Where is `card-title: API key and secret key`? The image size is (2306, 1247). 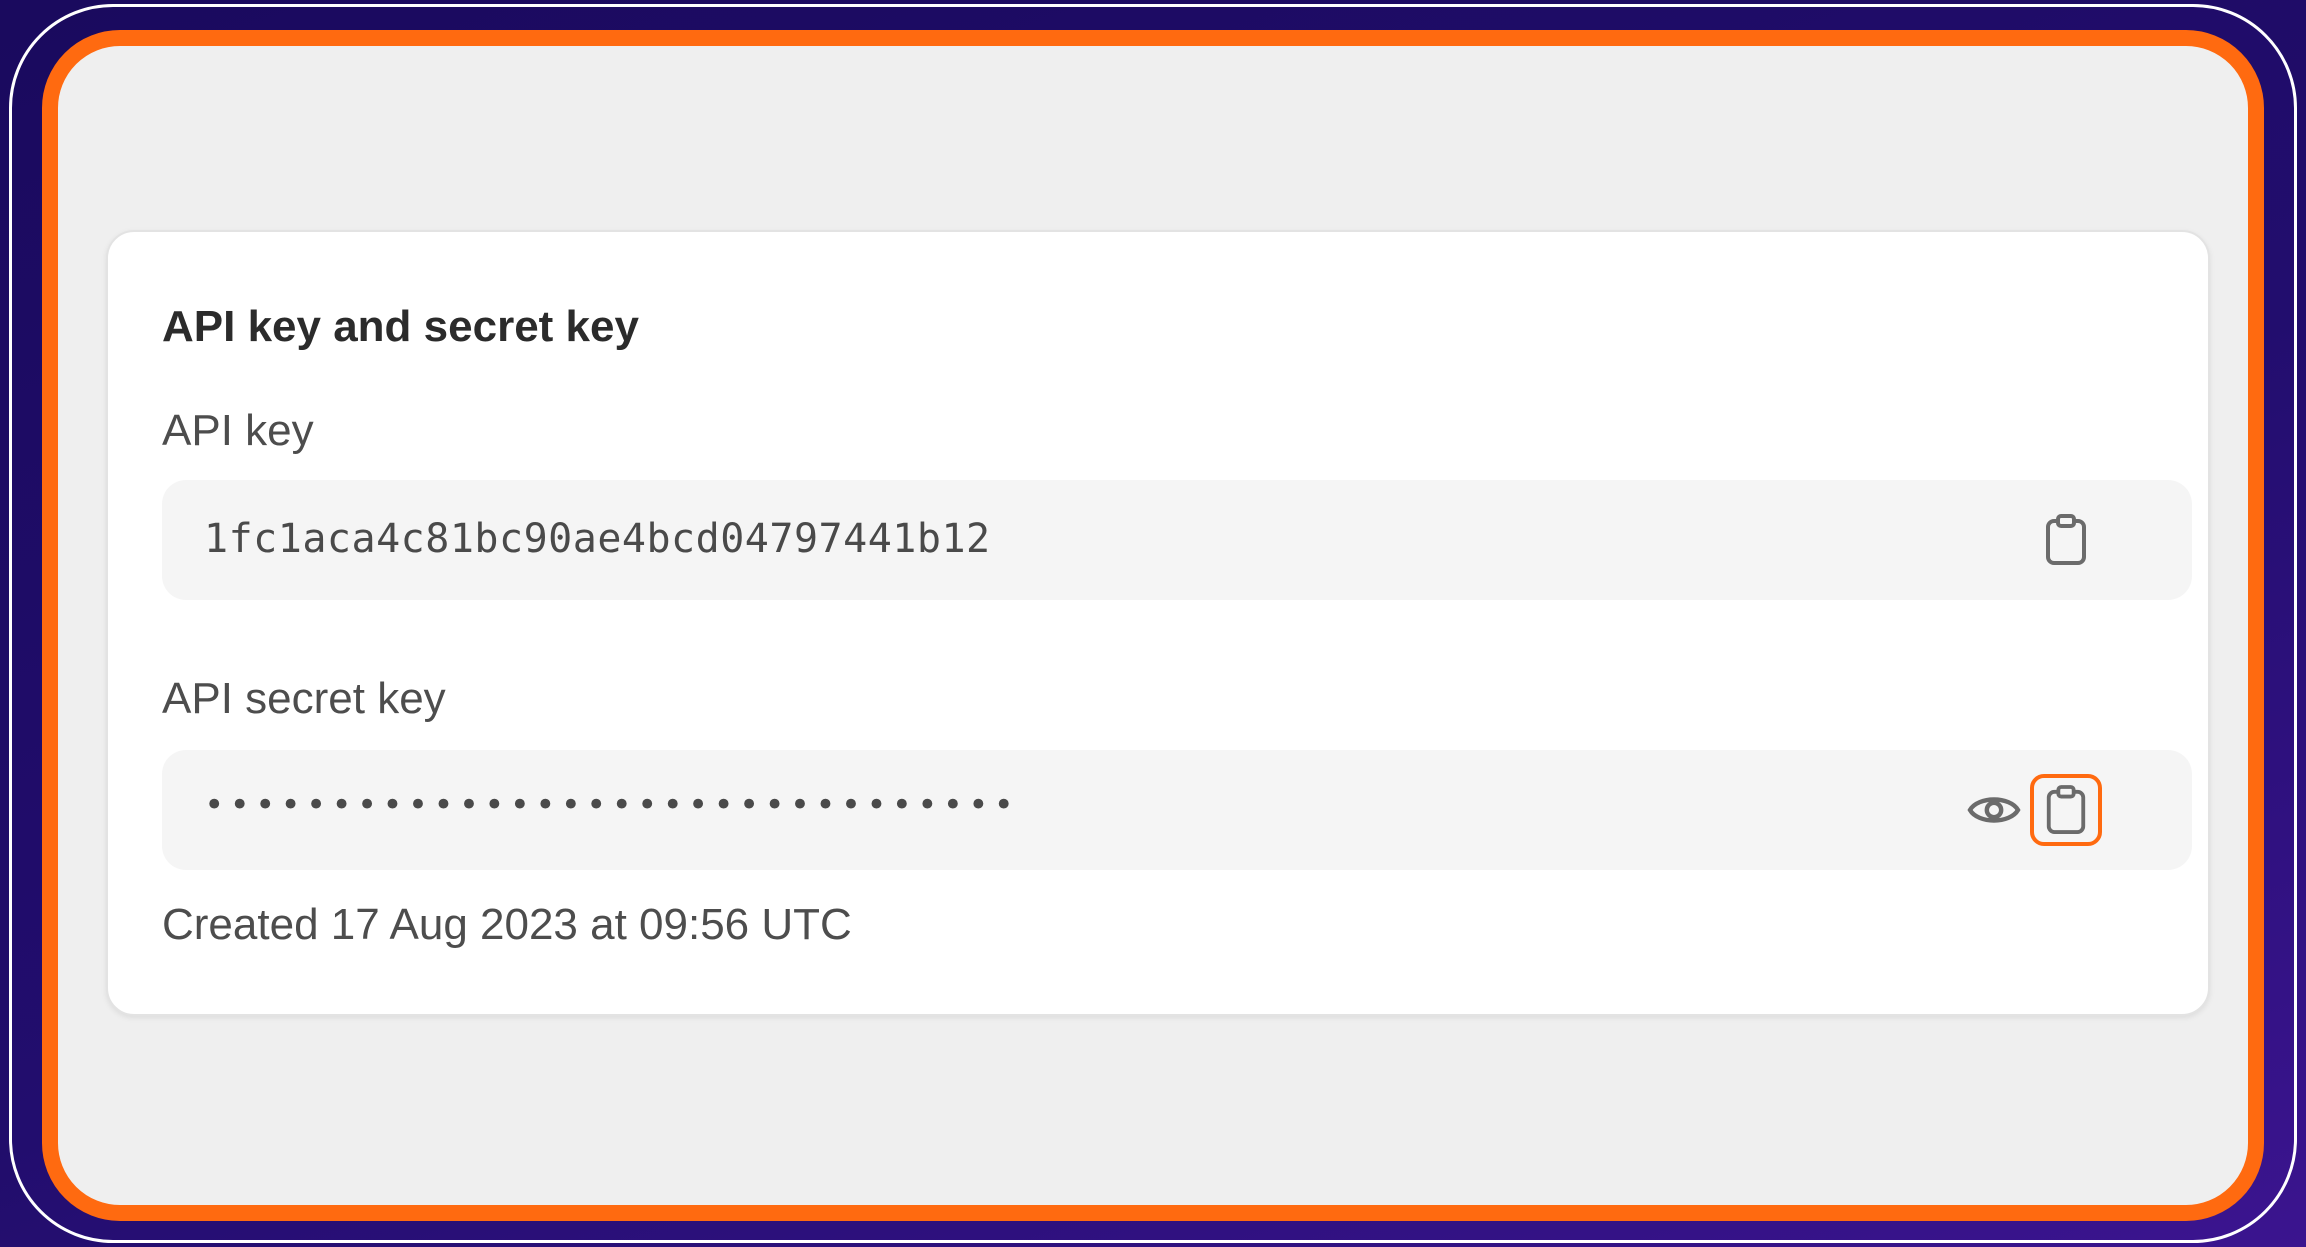 card-title: API key and secret key is located at coordinates (400, 326).